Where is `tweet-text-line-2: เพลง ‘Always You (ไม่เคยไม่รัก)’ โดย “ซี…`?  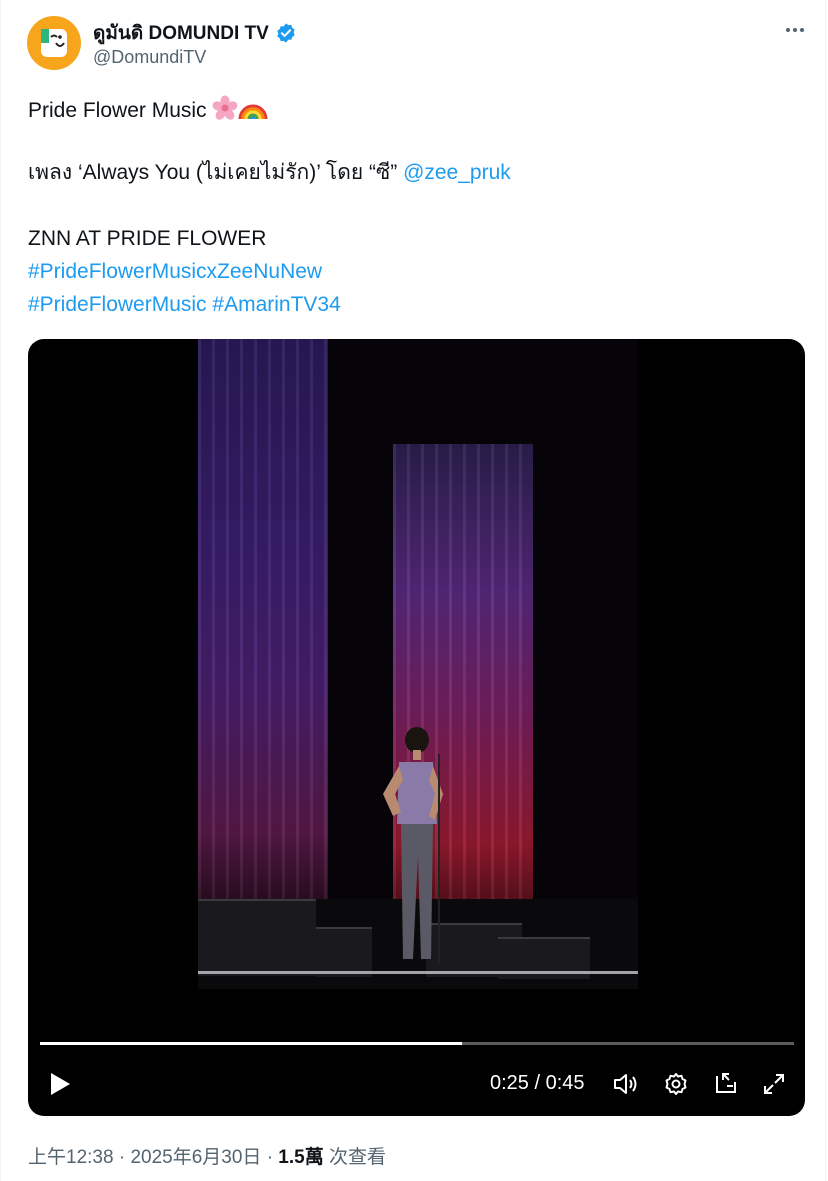 tweet-text-line-2: เพลง ‘Always You (ไม่เคยไม่รัก)’ โดย “ซี… is located at coordinates (269, 173).